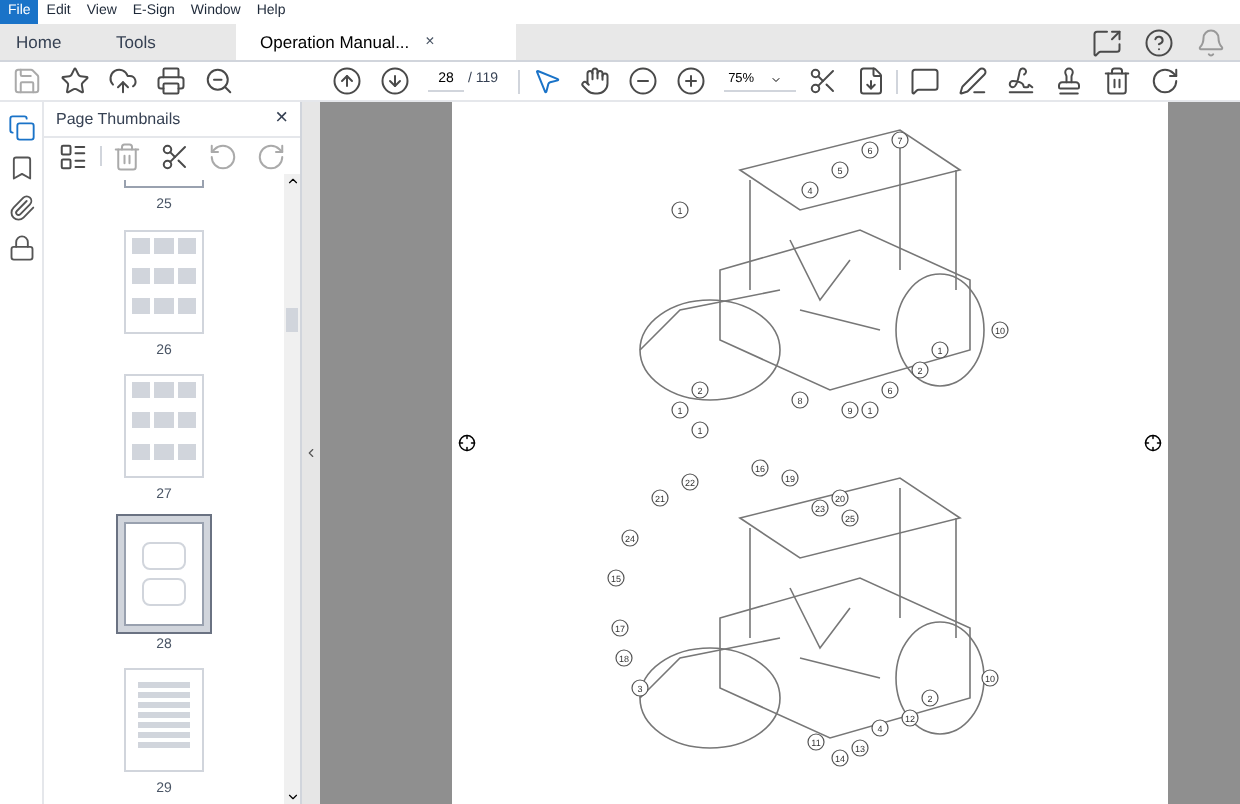  Describe the element at coordinates (50, 42) in the screenshot. I see `tab: Home` at that location.